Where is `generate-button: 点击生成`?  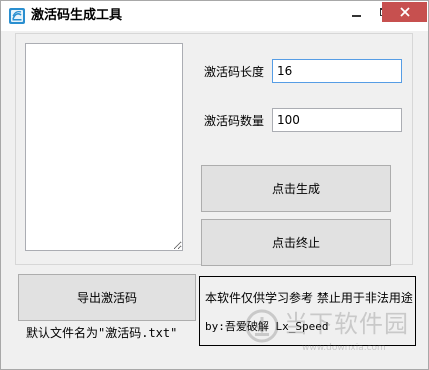 generate-button: 点击生成 is located at coordinates (296, 188).